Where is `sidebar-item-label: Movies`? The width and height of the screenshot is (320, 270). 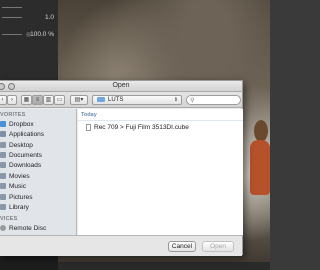
sidebar-item-label: Movies is located at coordinates (19, 176).